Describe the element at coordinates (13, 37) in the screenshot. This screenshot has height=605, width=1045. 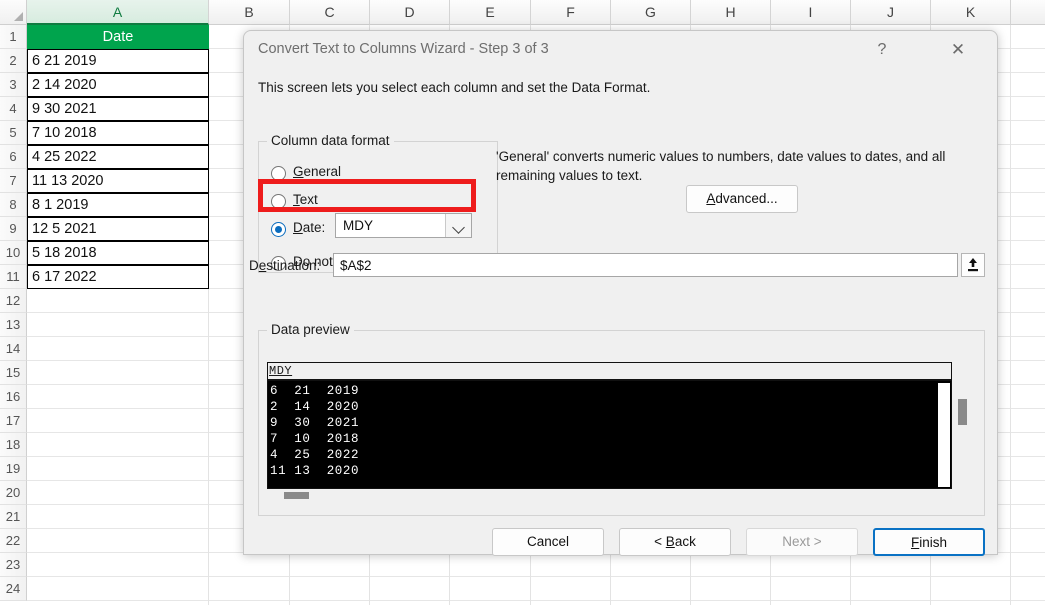
I see `row-header-1: 1` at that location.